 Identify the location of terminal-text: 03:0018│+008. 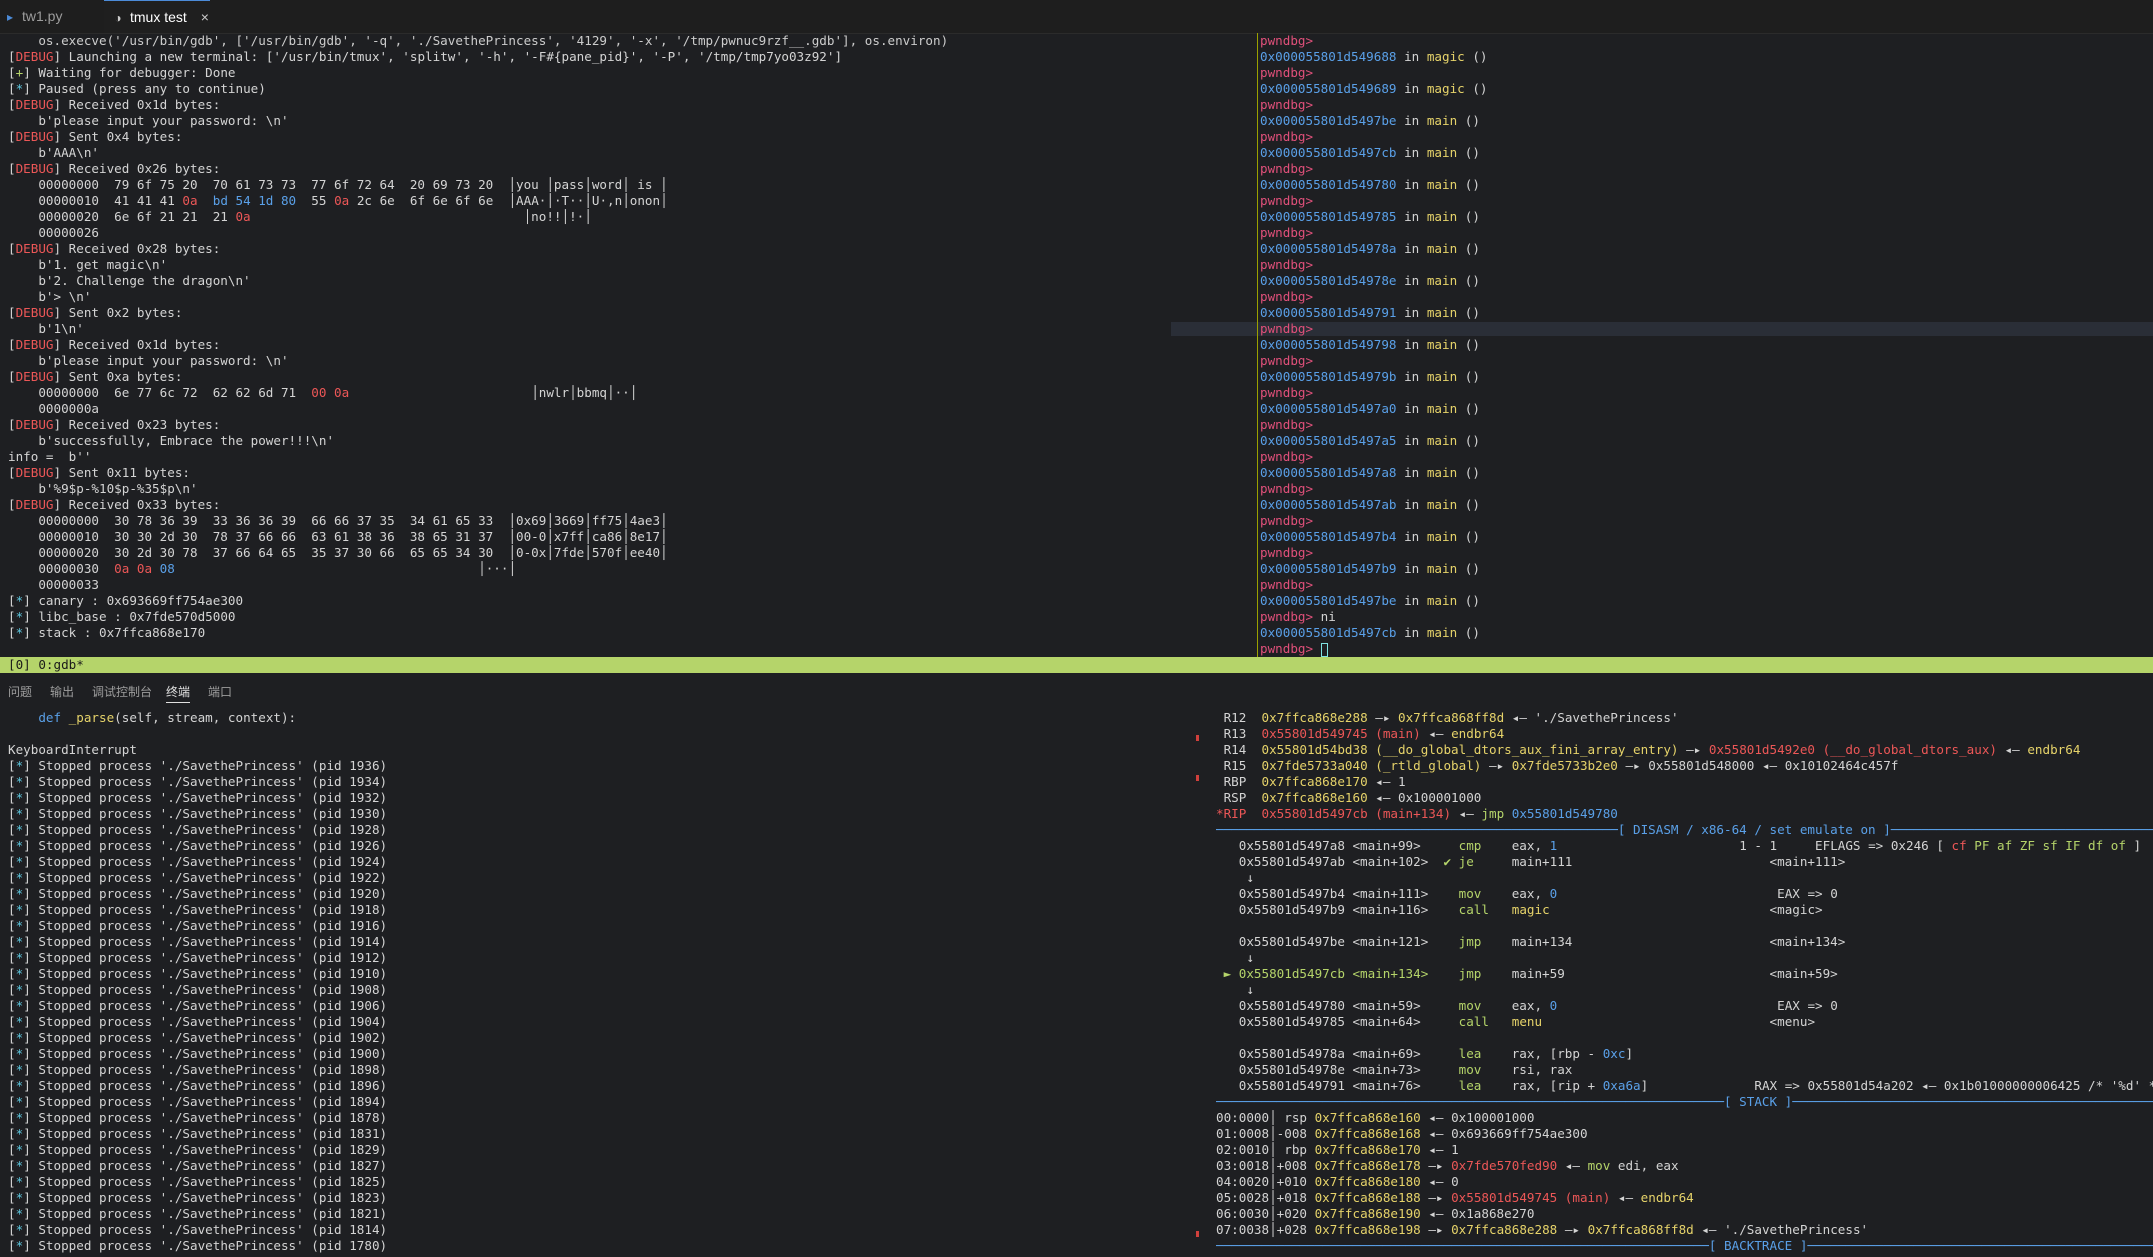
(1265, 1165).